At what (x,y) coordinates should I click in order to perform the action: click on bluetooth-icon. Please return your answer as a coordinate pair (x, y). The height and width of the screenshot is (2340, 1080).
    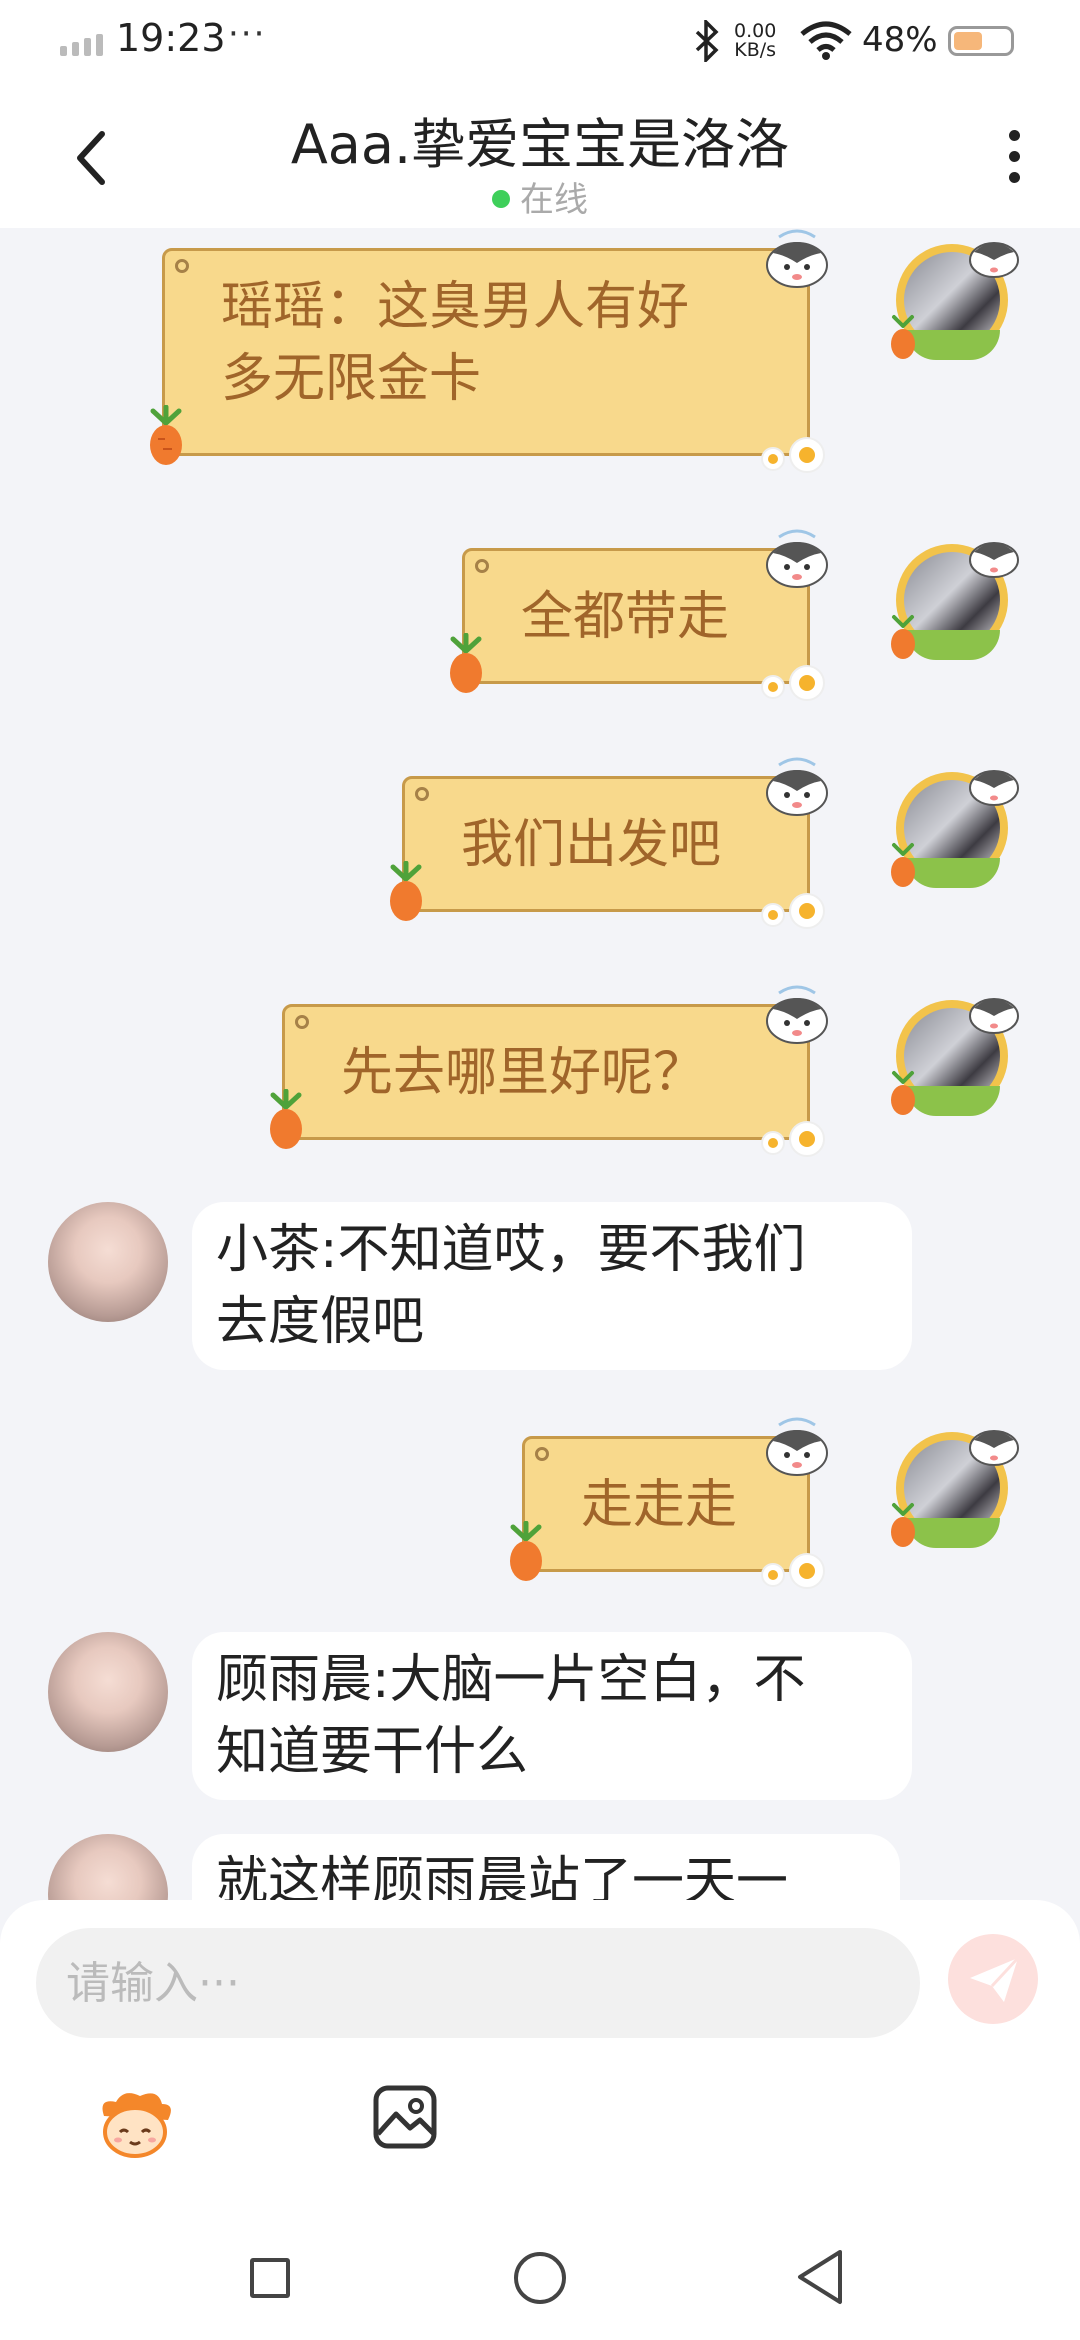
    Looking at the image, I should click on (707, 41).